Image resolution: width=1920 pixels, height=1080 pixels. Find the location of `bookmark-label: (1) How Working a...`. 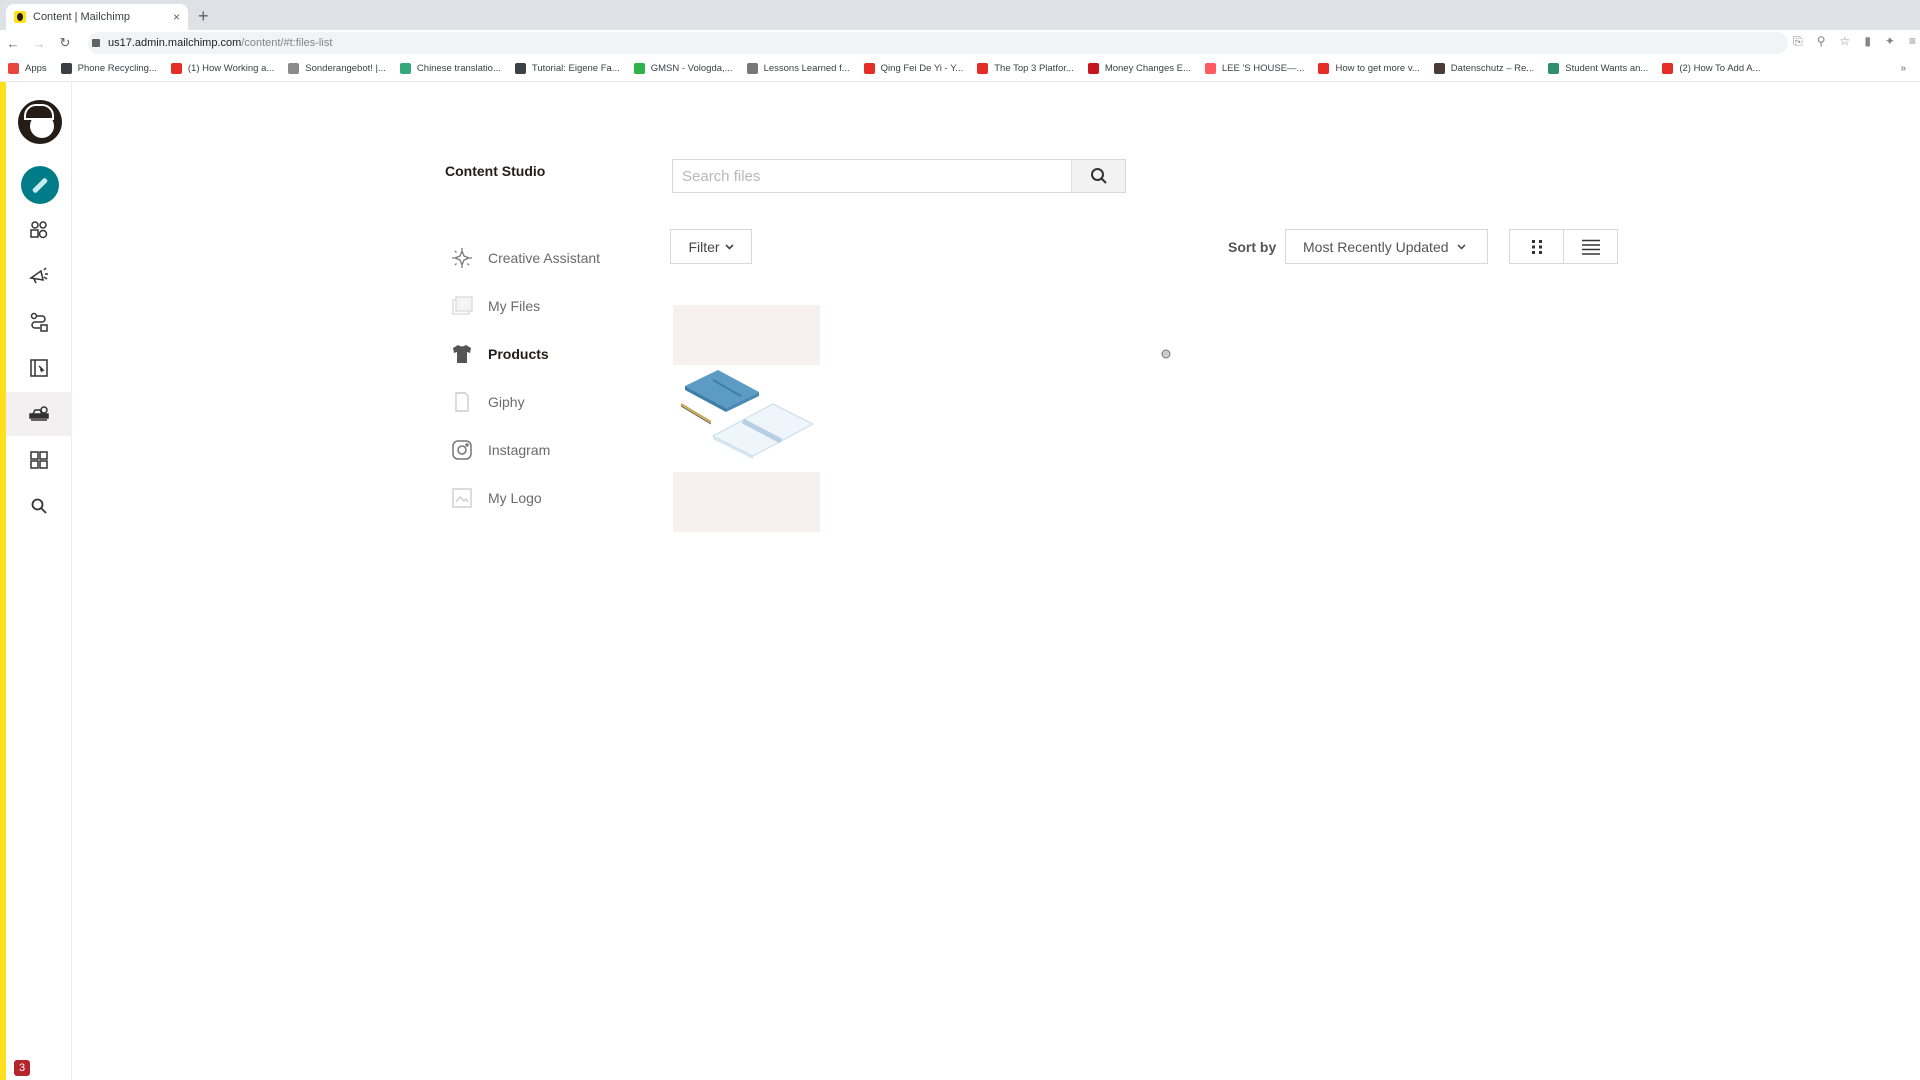

bookmark-label: (1) How Working a... is located at coordinates (231, 68).